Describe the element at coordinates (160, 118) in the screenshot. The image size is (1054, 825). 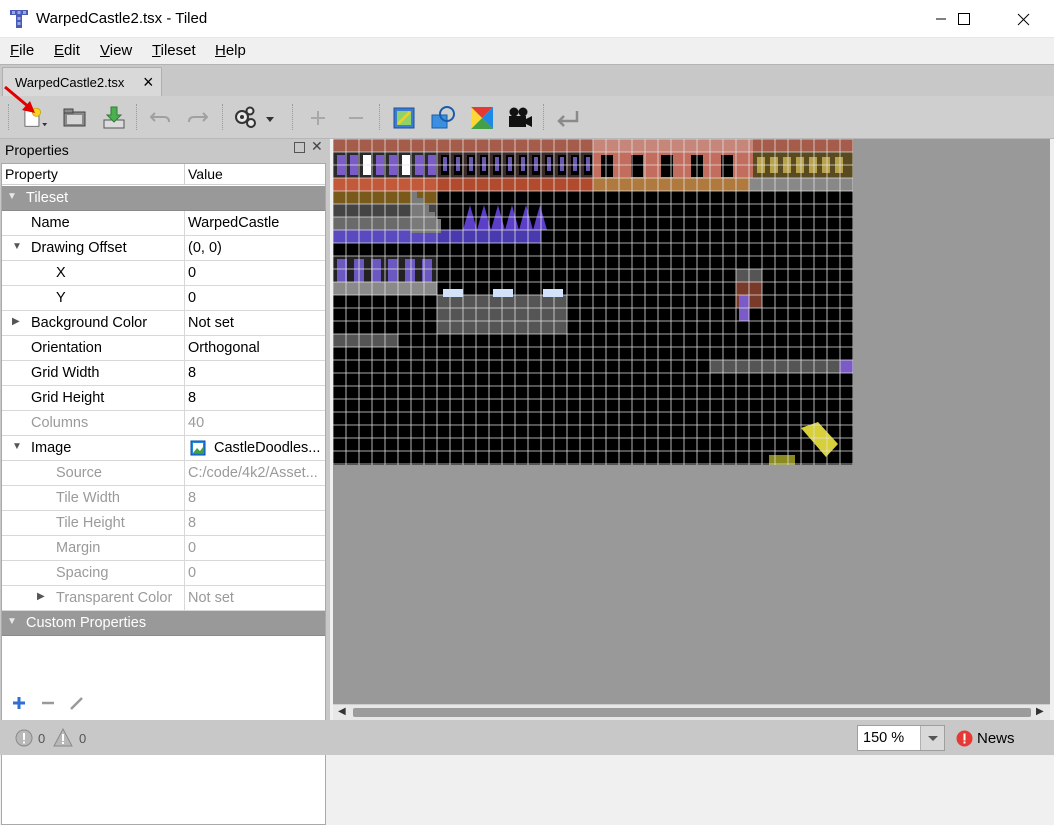
I see `undo-icon` at that location.